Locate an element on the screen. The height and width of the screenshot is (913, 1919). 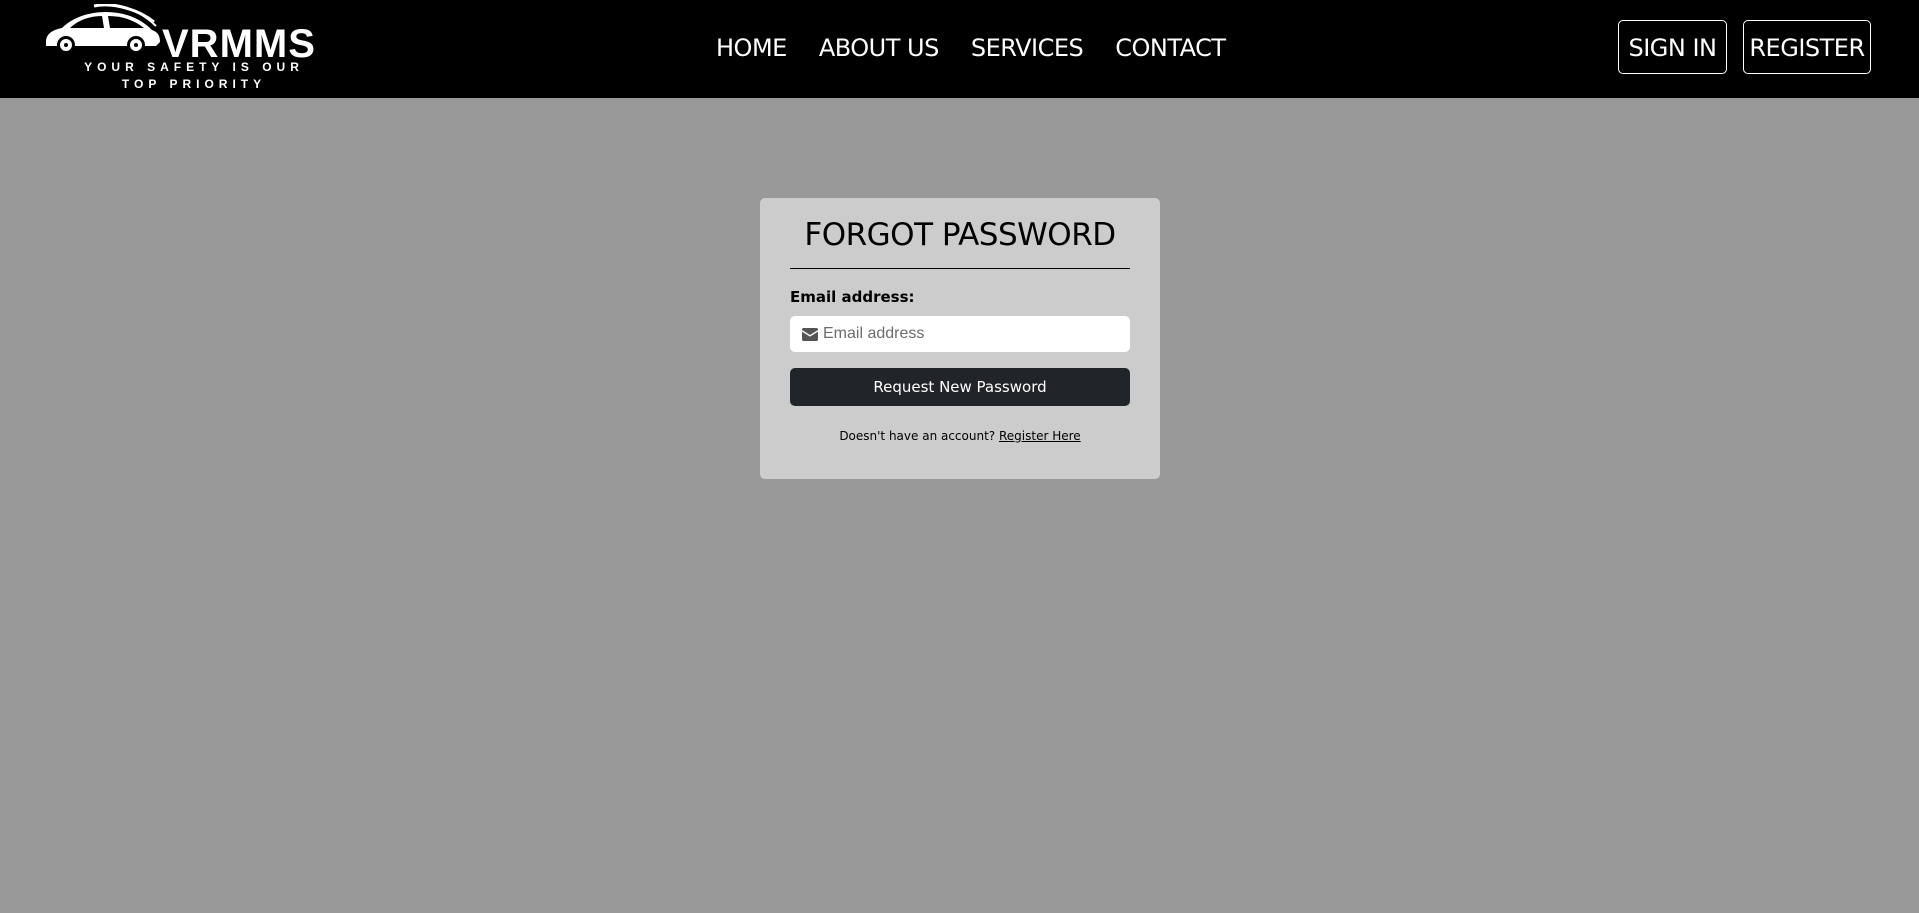
email-input is located at coordinates (963, 334).